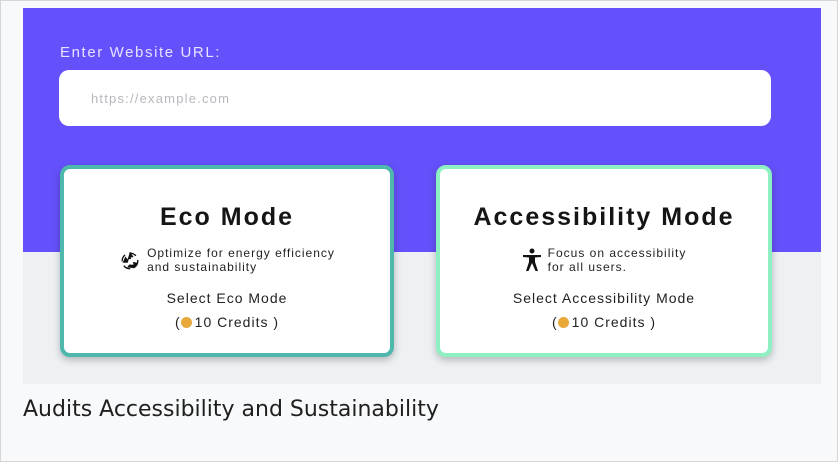  What do you see at coordinates (130, 260) in the screenshot?
I see `recycle-icon` at bounding box center [130, 260].